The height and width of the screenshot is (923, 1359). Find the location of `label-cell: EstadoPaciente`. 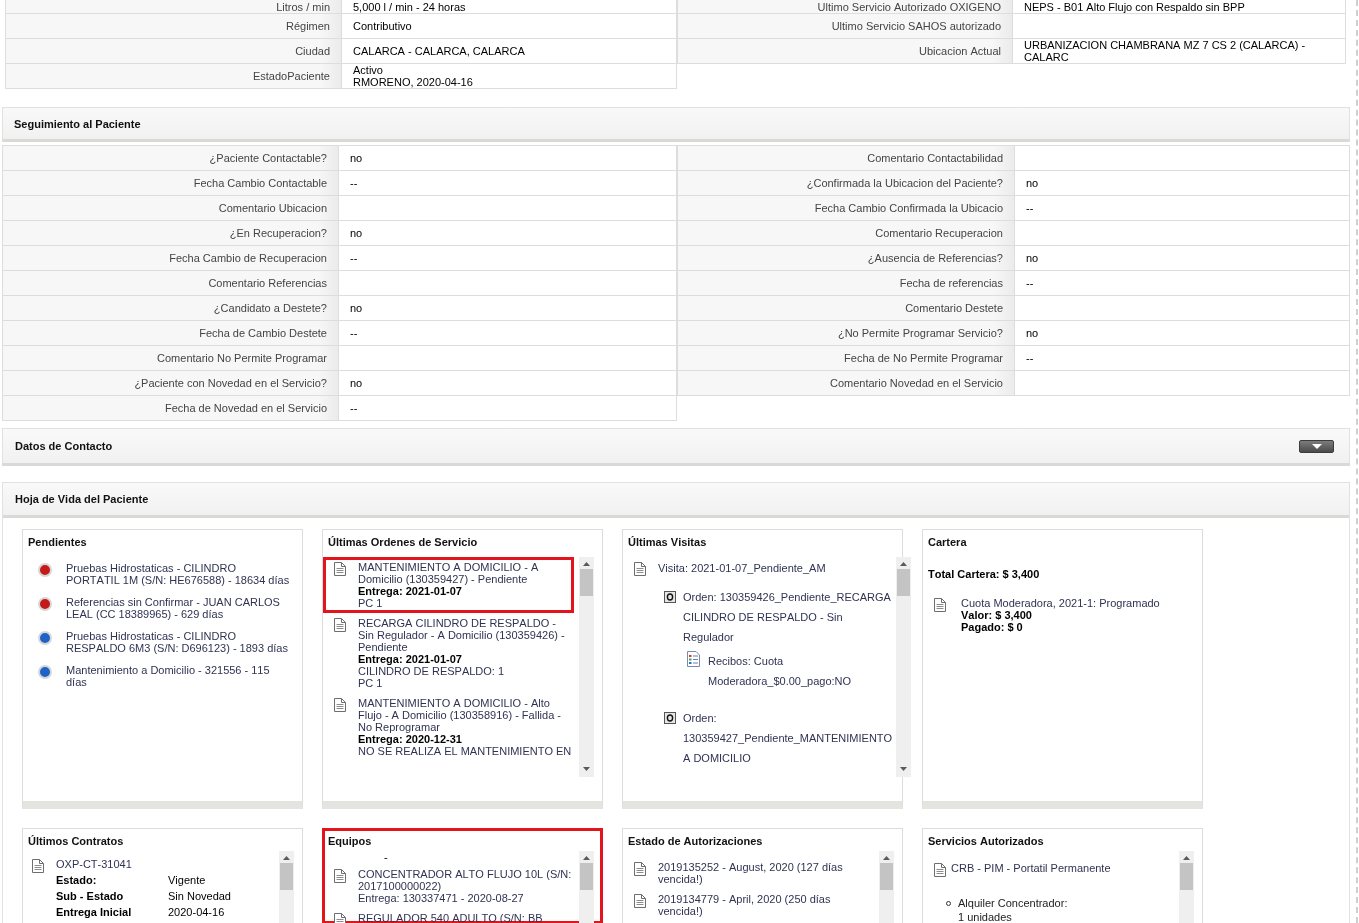

label-cell: EstadoPaciente is located at coordinates (173, 76).